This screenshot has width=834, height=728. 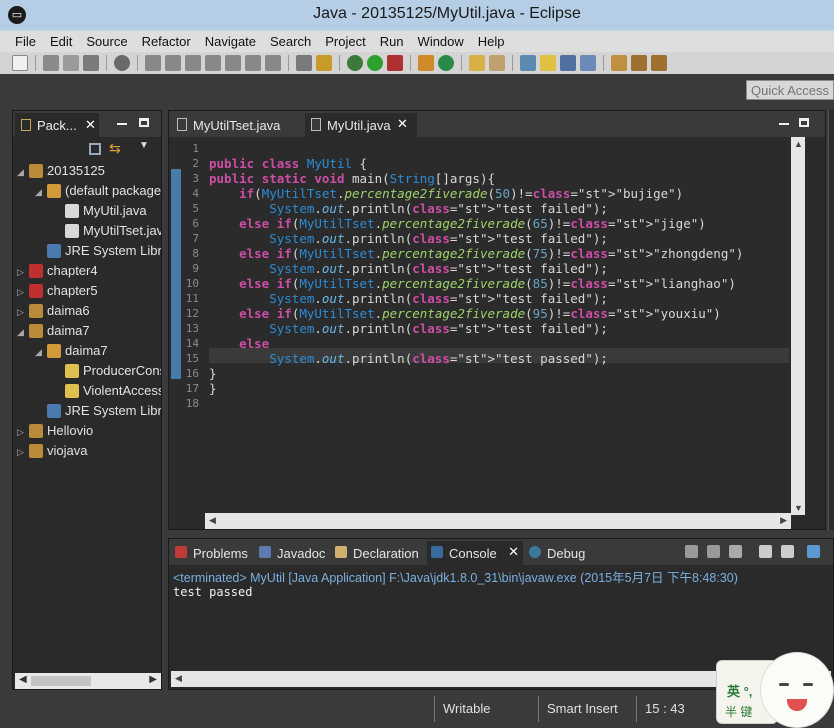 What do you see at coordinates (25, 41) in the screenshot?
I see `menu-file: File` at bounding box center [25, 41].